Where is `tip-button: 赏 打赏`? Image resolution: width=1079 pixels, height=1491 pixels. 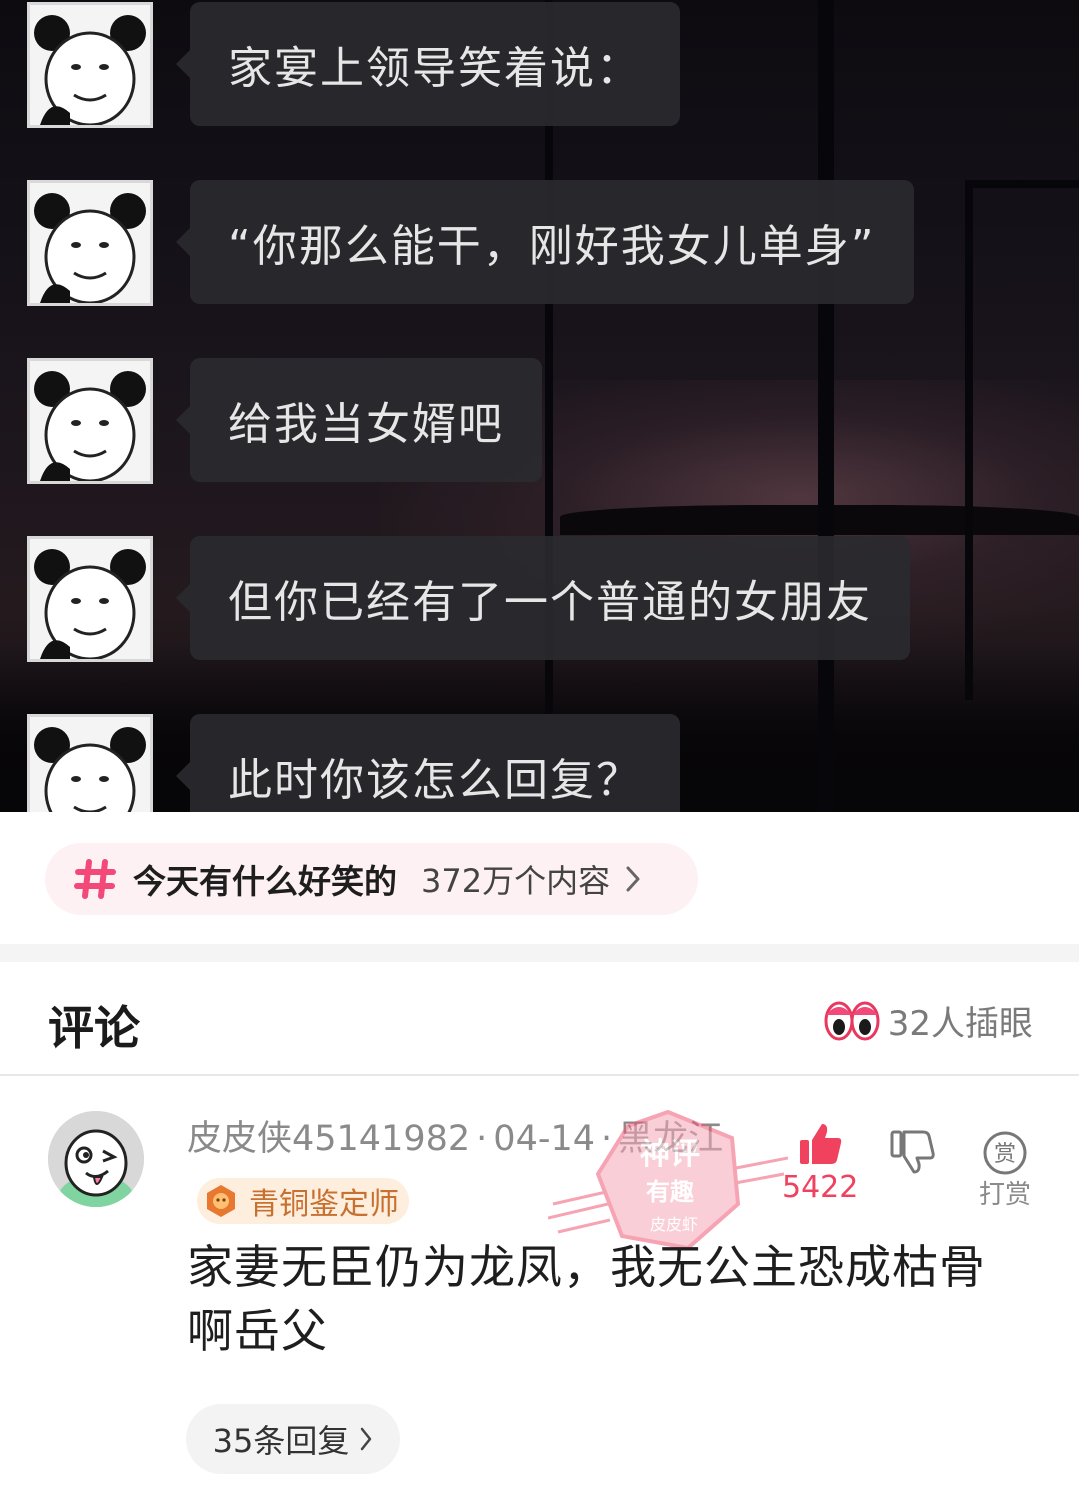 tip-button: 赏 打赏 is located at coordinates (1005, 1170).